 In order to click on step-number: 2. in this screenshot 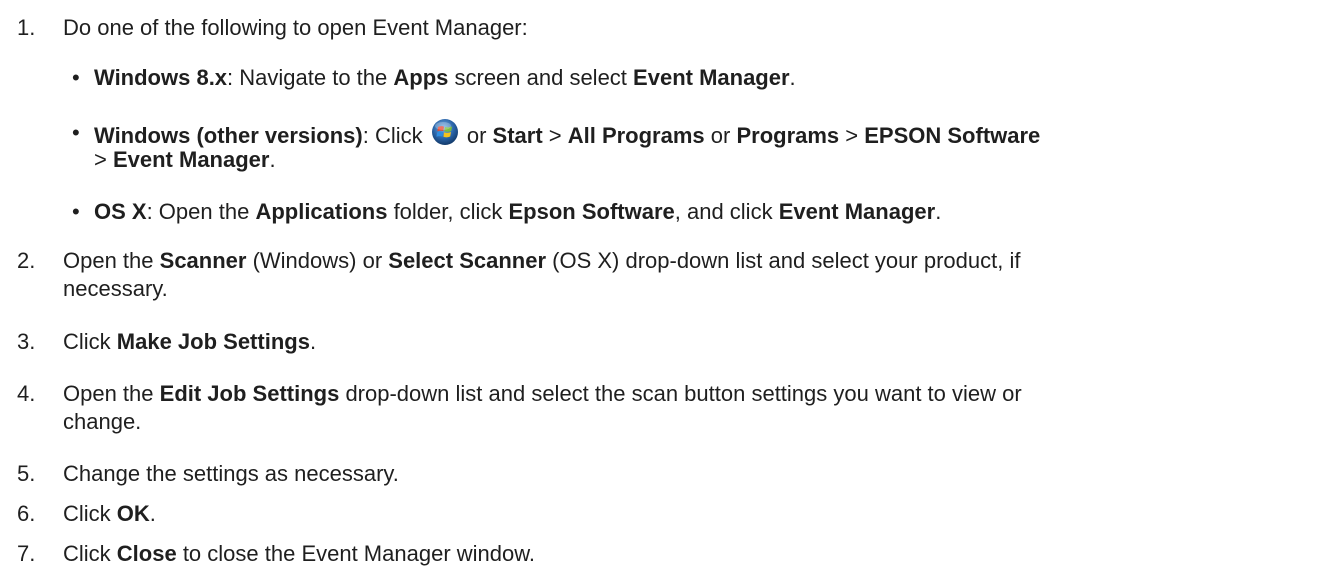, I will do `click(26, 260)`.